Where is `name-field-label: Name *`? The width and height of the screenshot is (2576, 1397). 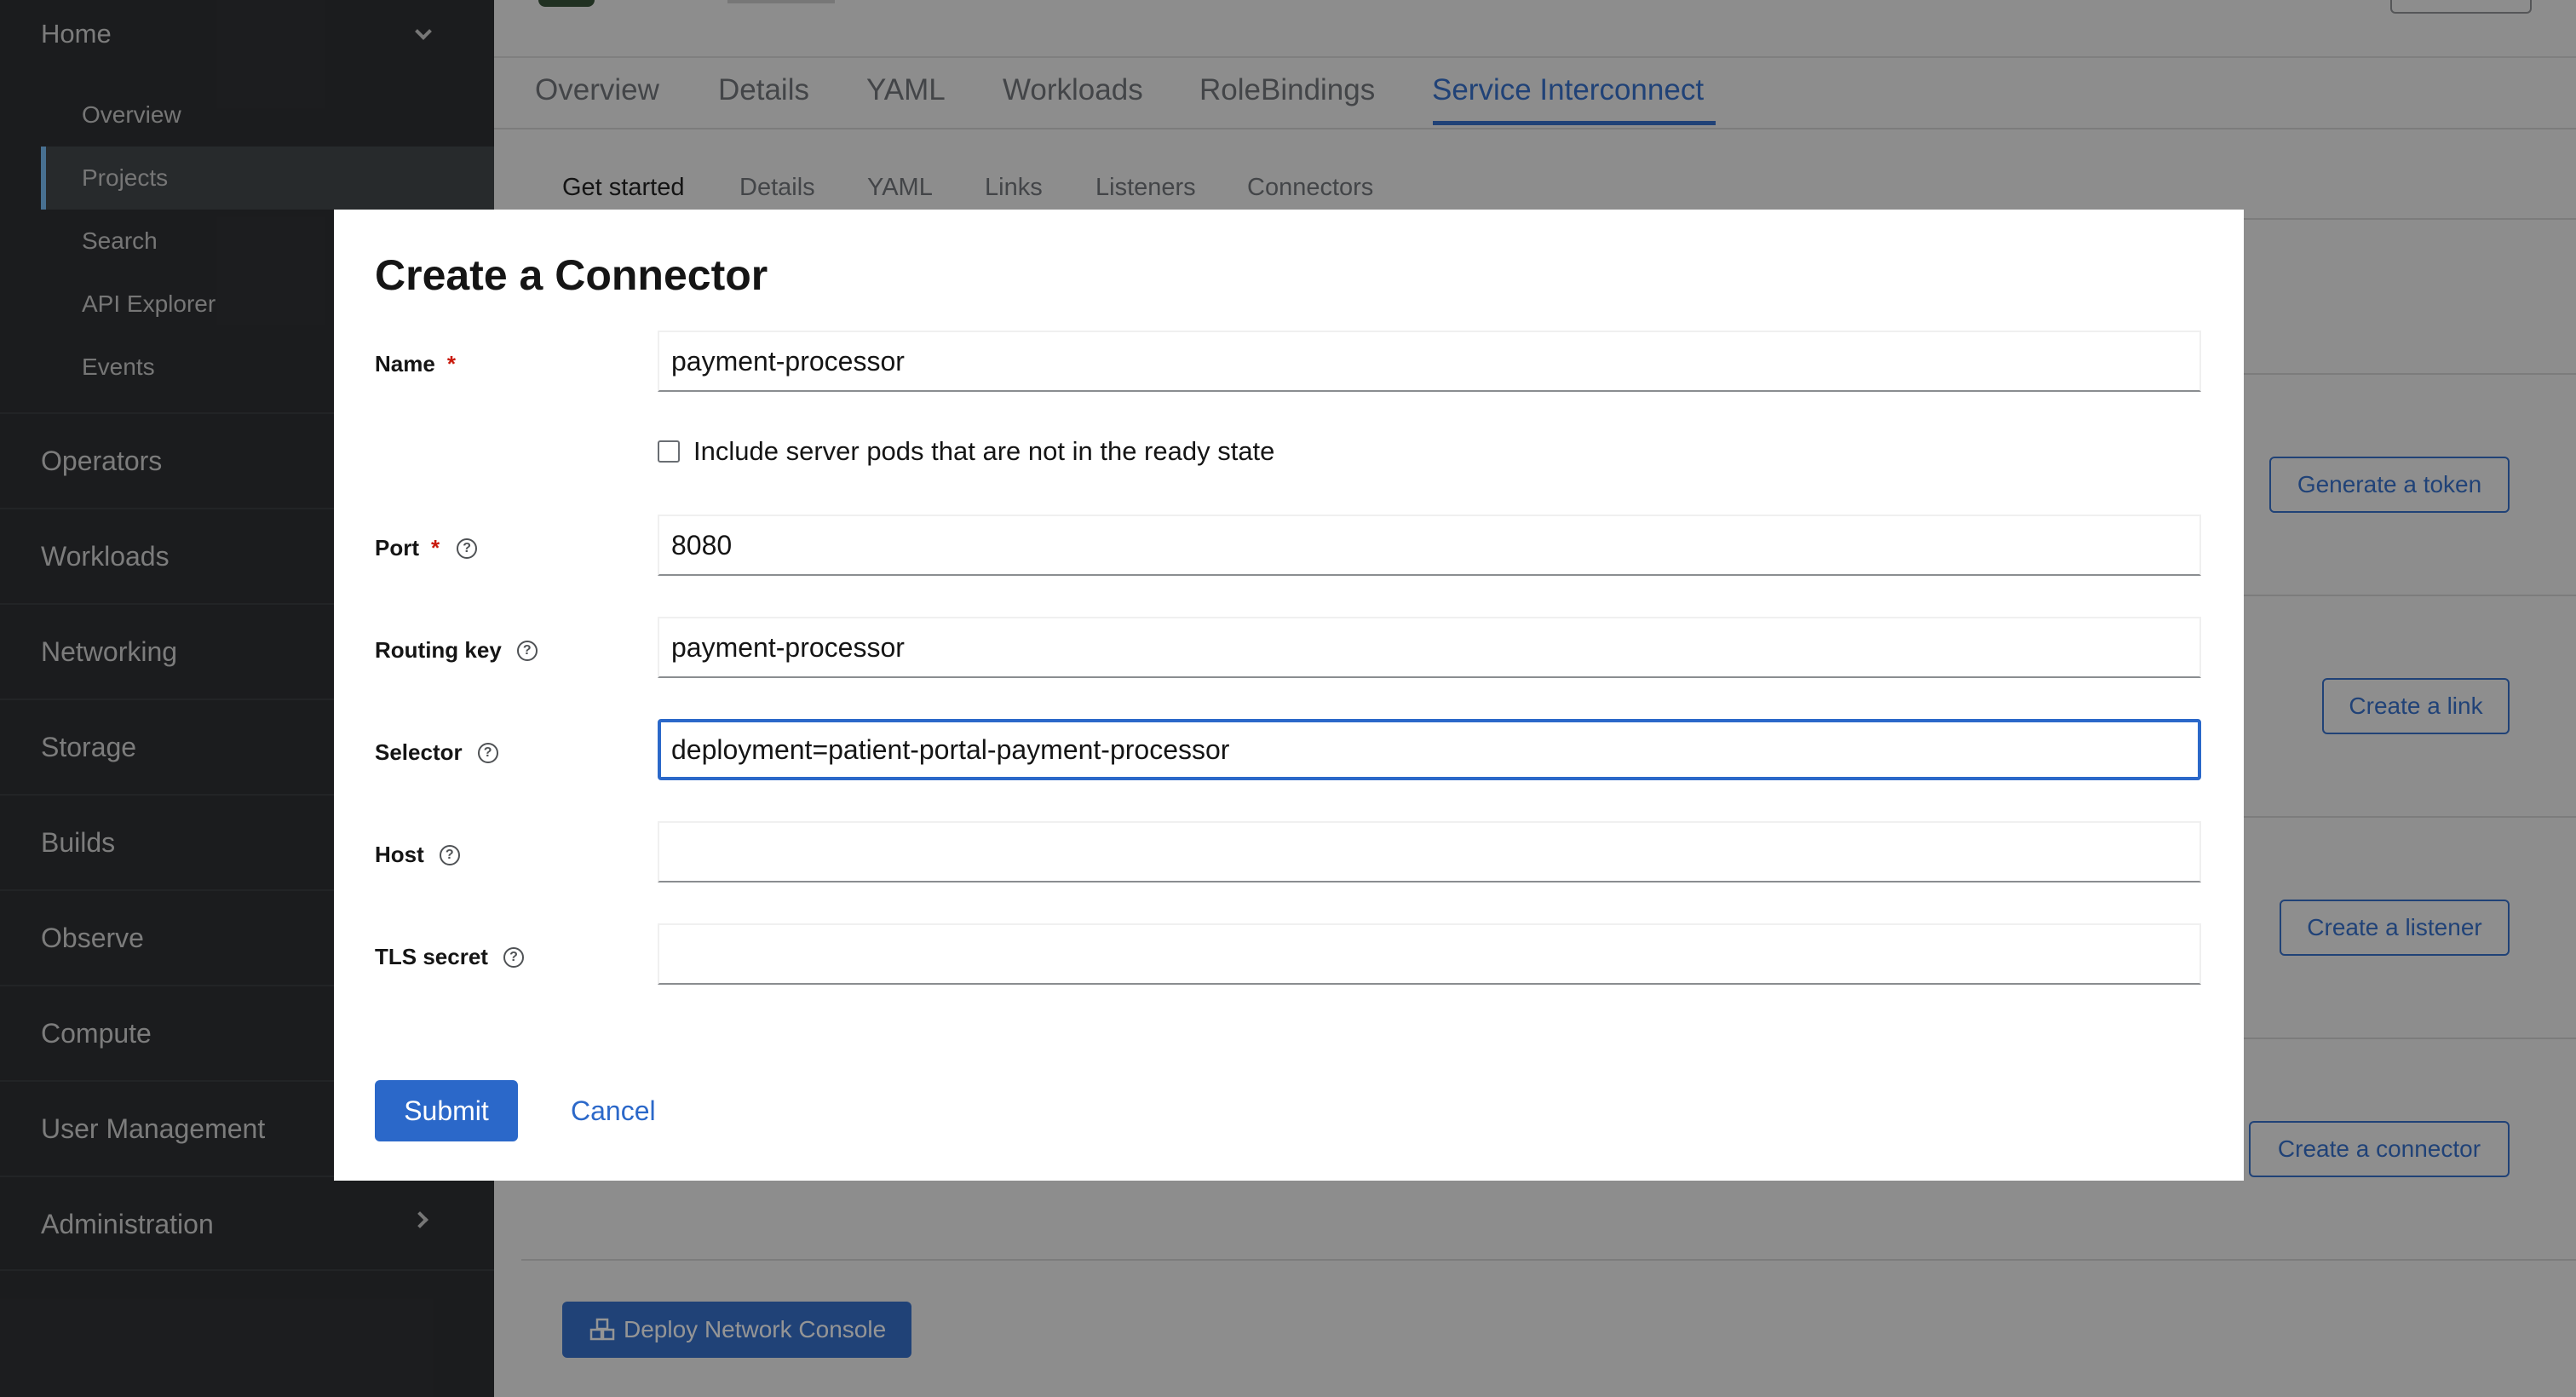
name-field-label: Name * is located at coordinates (416, 364).